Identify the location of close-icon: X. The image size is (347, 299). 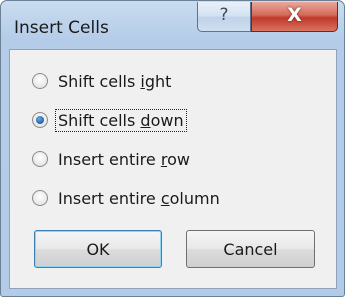
(294, 15).